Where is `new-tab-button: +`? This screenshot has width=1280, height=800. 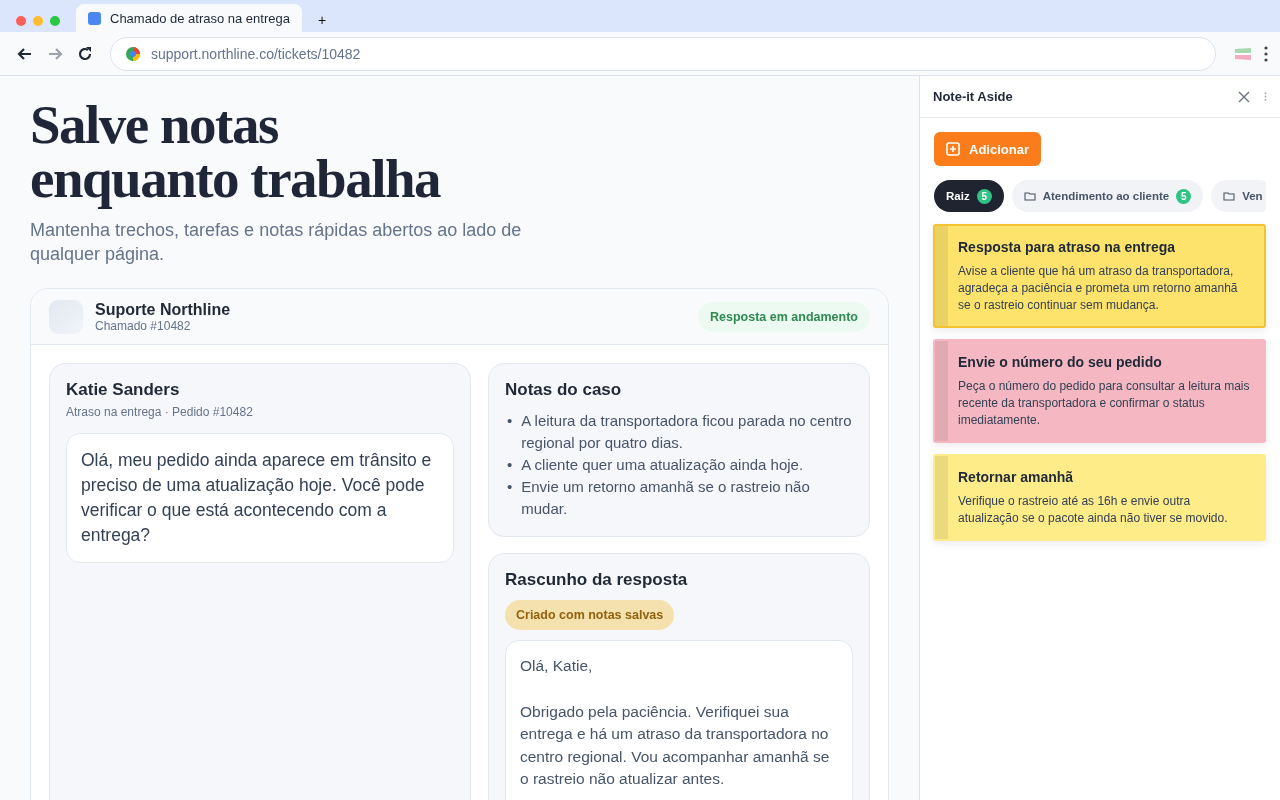
new-tab-button: + is located at coordinates (322, 20).